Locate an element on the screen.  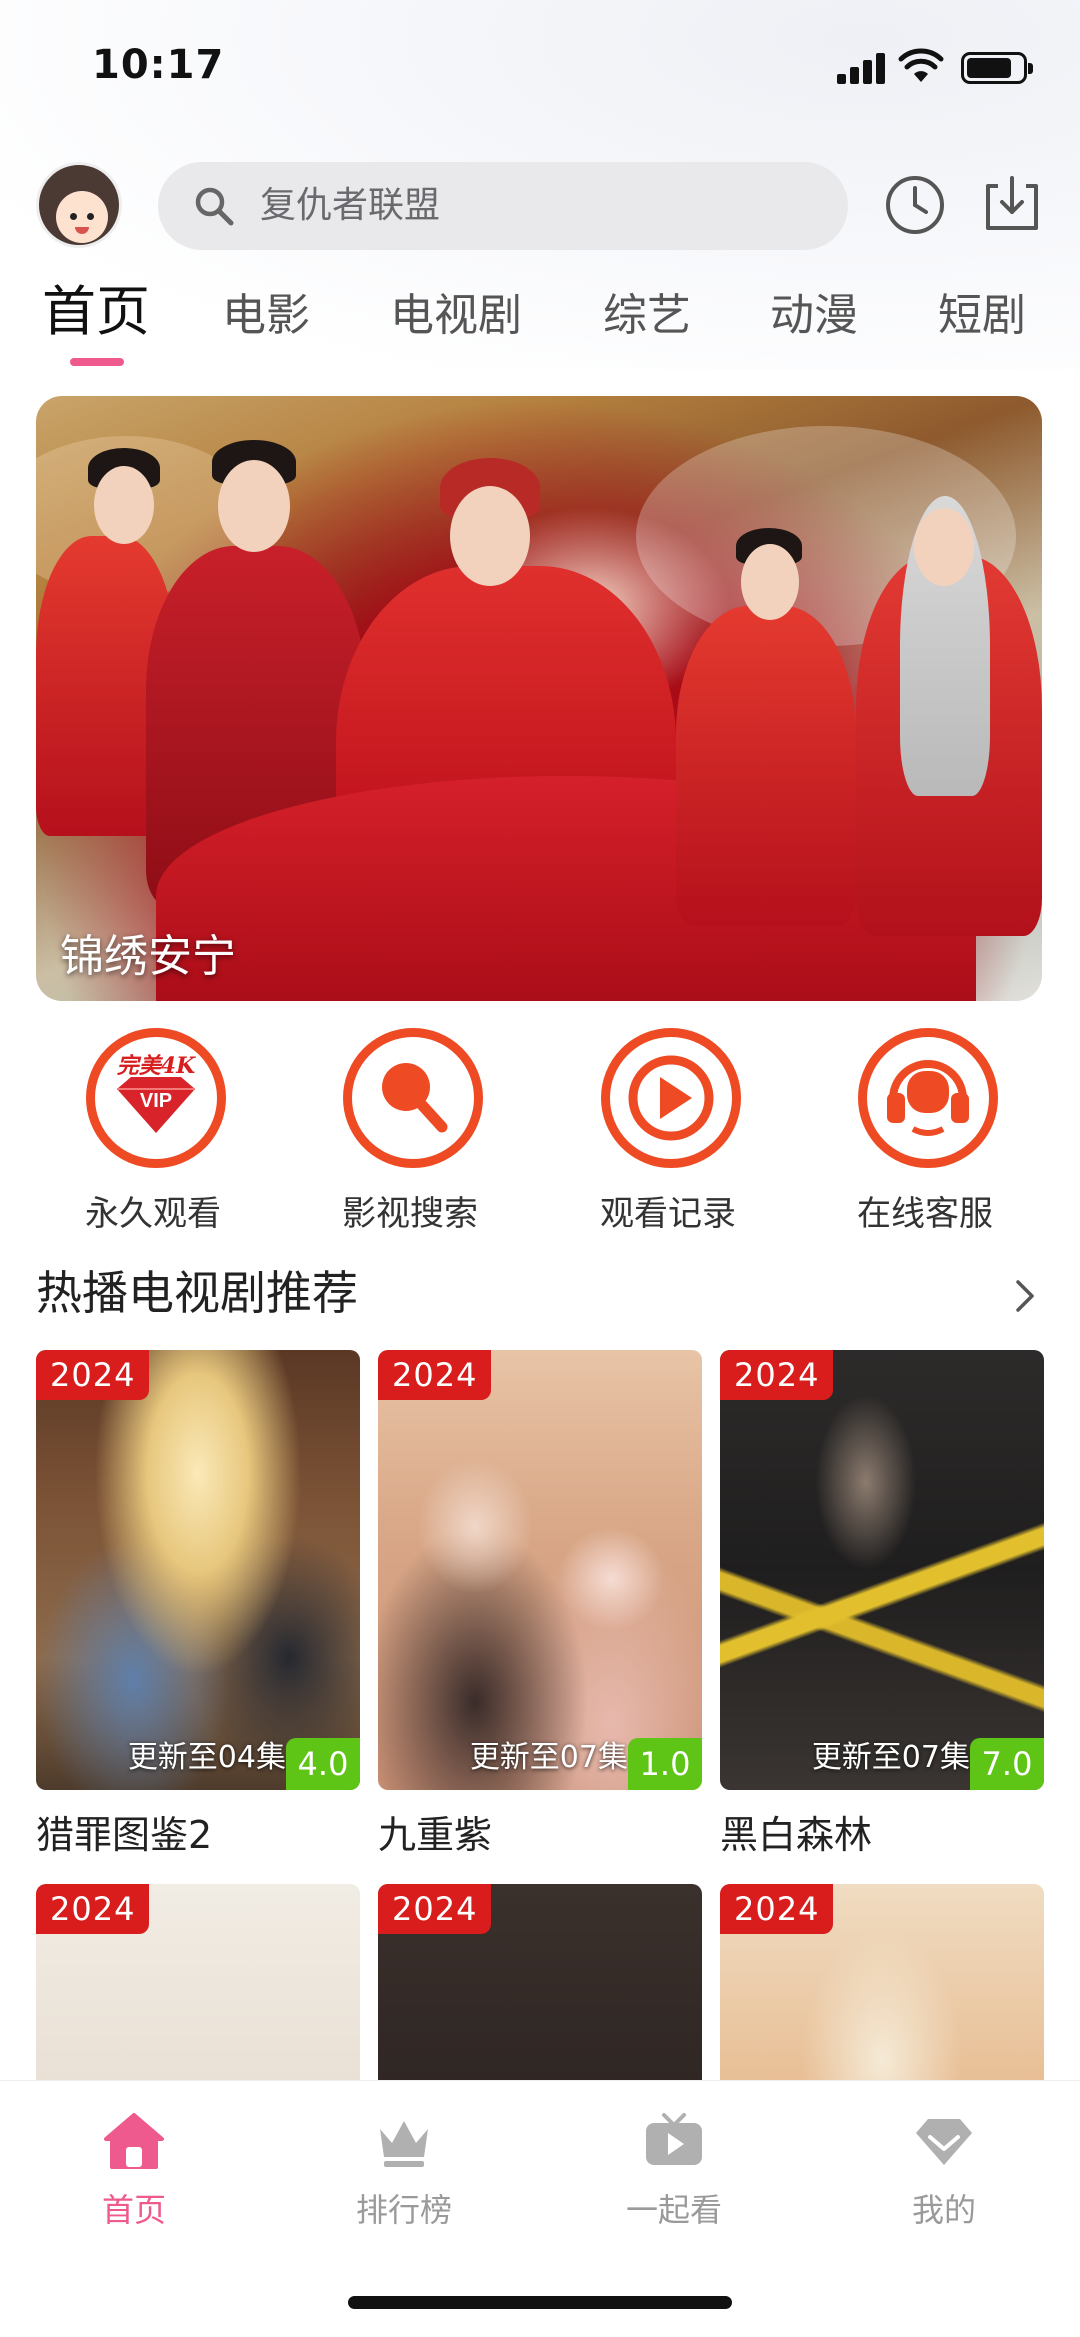
score-badge: 1.0 is located at coordinates (665, 1764).